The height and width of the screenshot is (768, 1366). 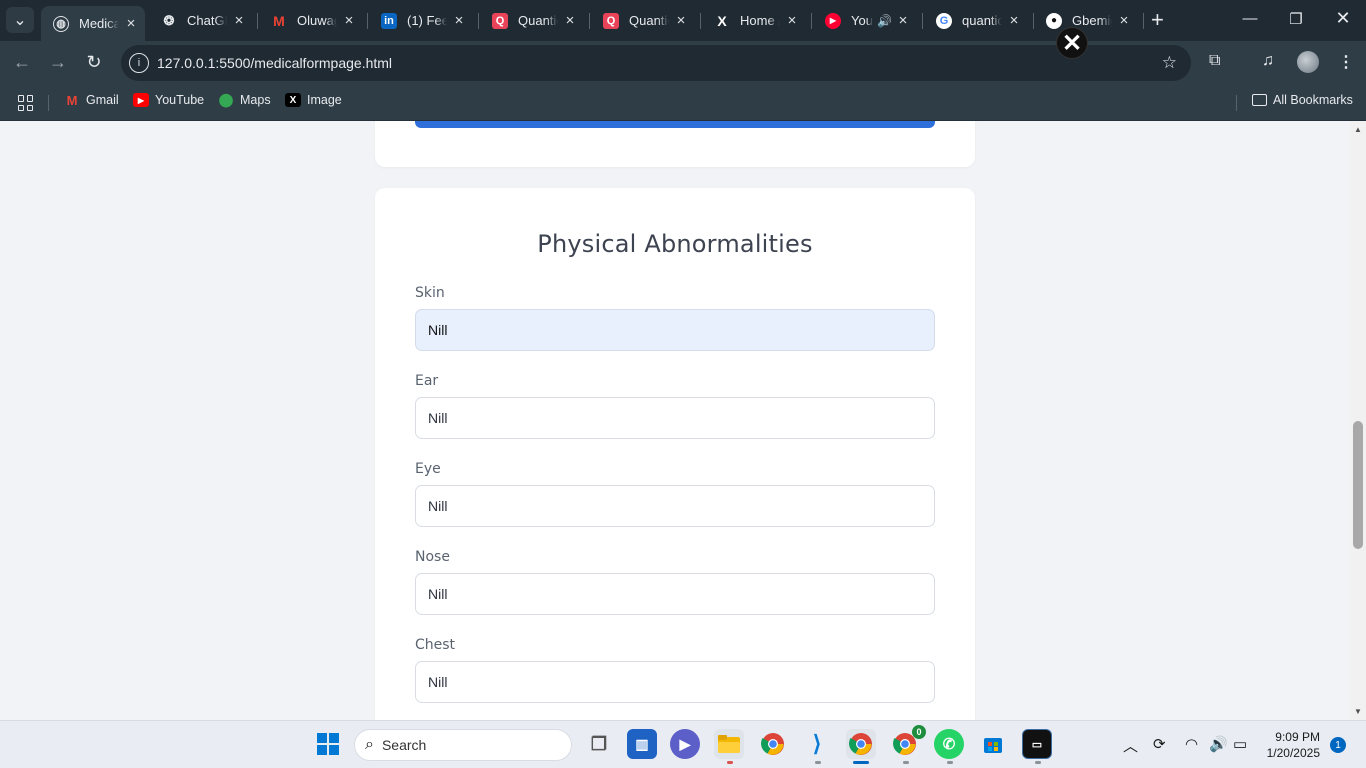 I want to click on search-label: Search, so click(x=404, y=745).